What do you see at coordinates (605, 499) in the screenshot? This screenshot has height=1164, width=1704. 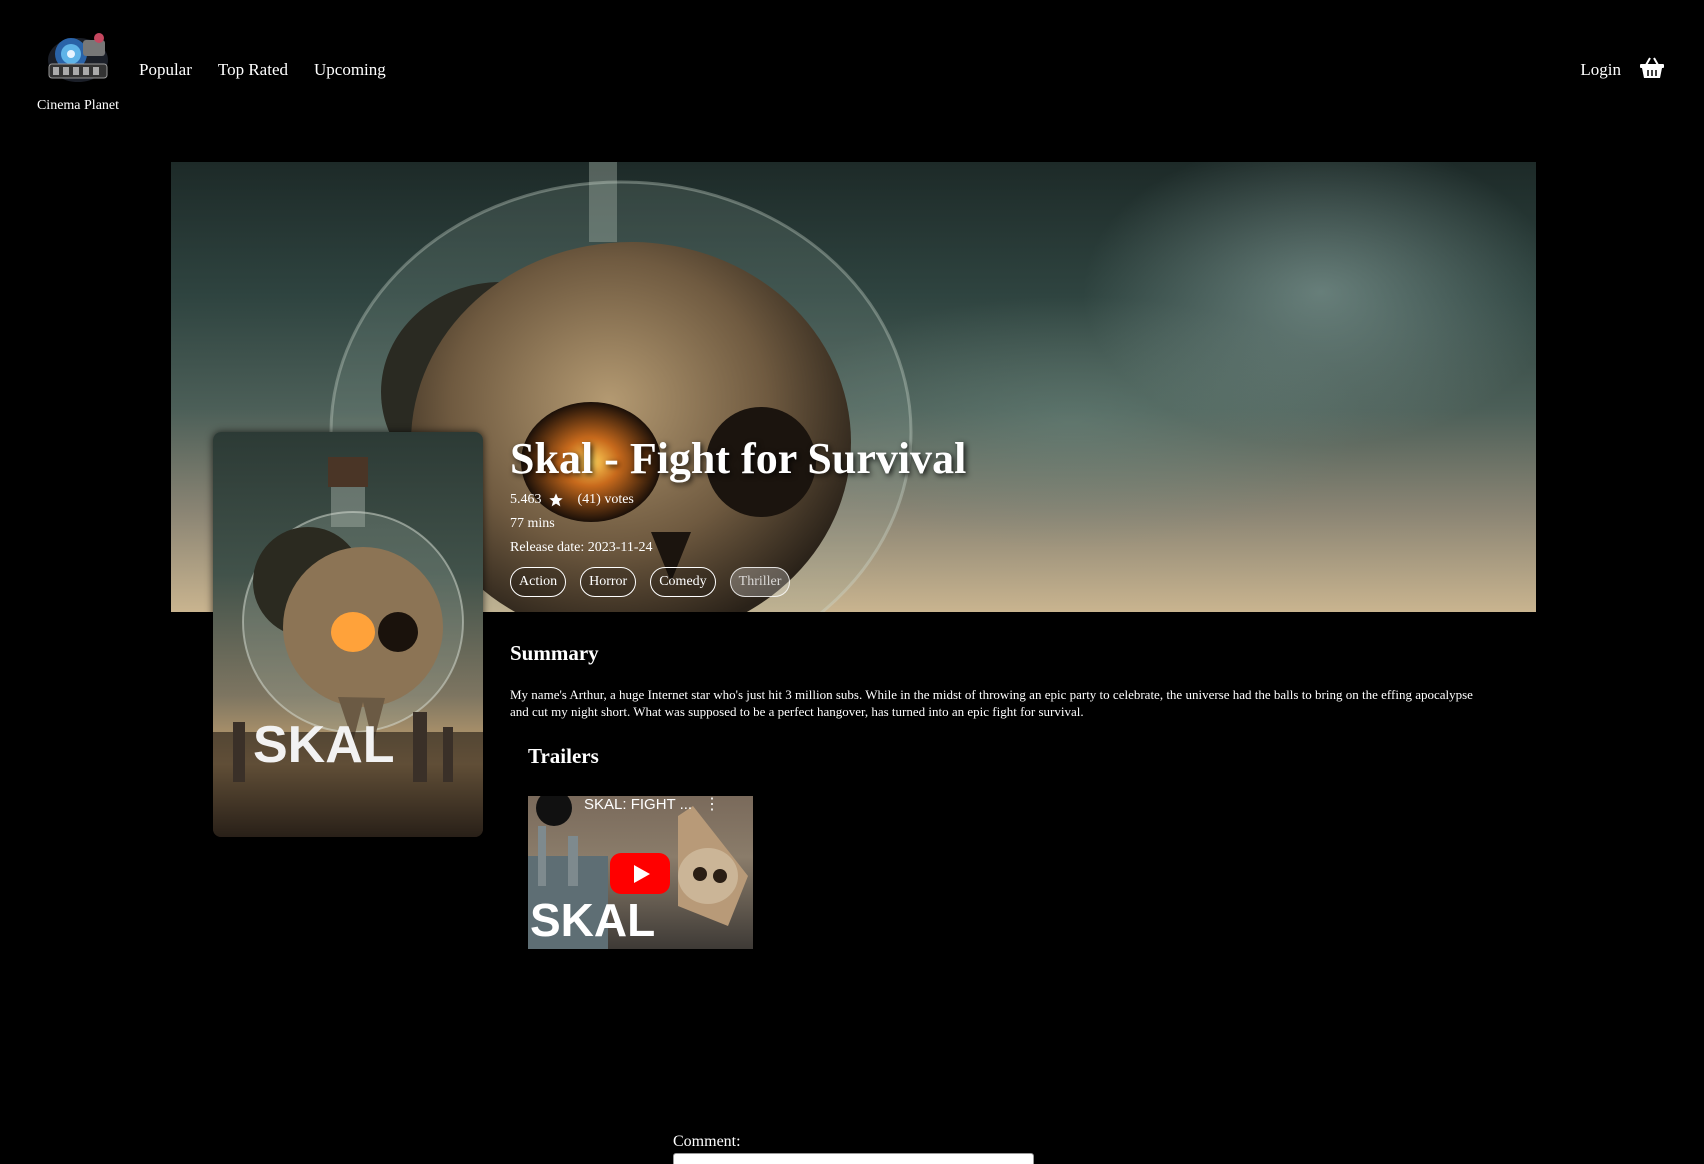 I see `vote-count: (41) votes` at bounding box center [605, 499].